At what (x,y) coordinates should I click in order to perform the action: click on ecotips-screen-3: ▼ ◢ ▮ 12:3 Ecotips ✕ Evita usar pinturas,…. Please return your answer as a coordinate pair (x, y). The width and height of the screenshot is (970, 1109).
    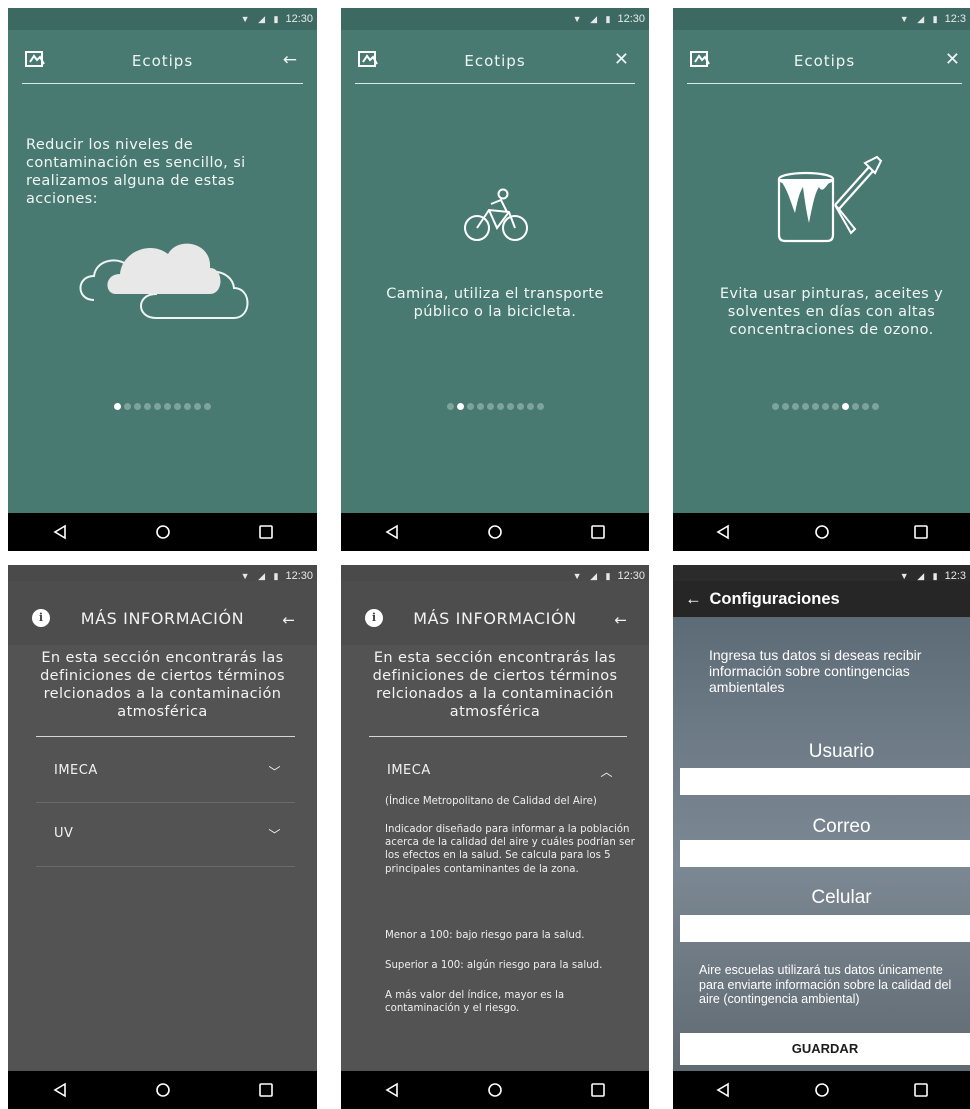
    Looking at the image, I should click on (821, 279).